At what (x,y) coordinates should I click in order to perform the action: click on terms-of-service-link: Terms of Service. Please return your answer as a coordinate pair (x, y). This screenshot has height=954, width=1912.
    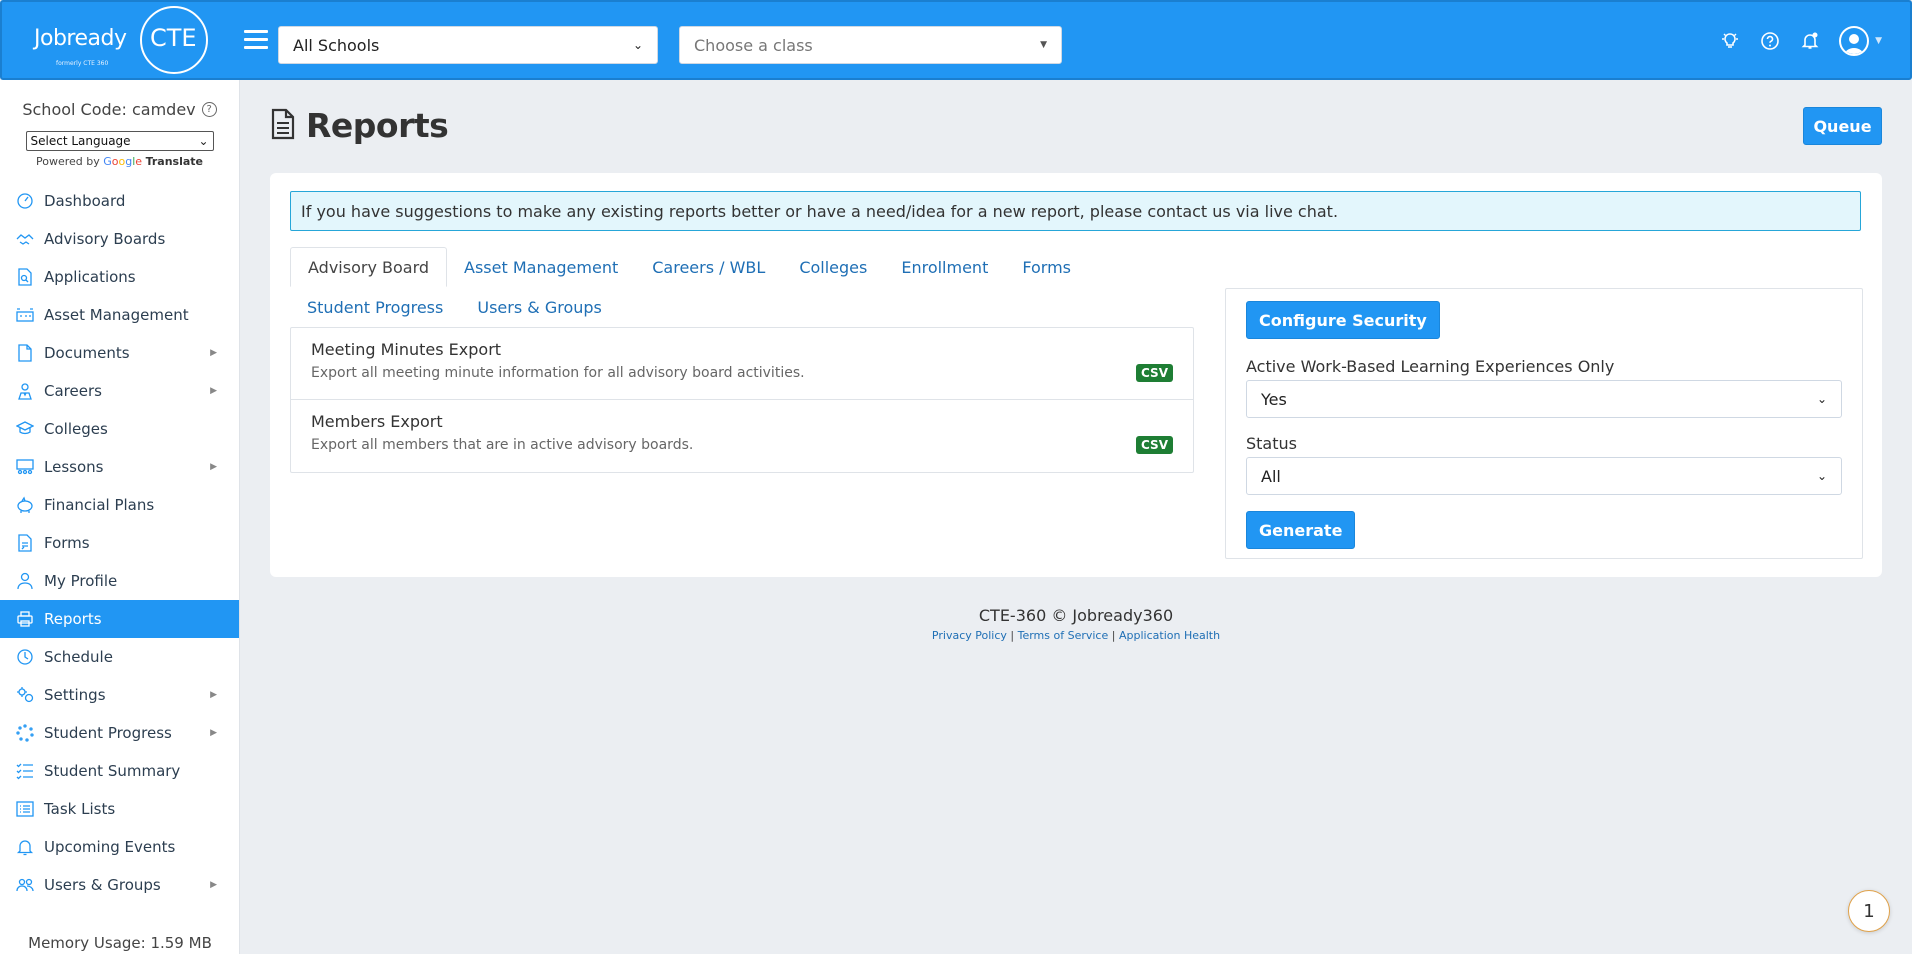
    Looking at the image, I should click on (1063, 635).